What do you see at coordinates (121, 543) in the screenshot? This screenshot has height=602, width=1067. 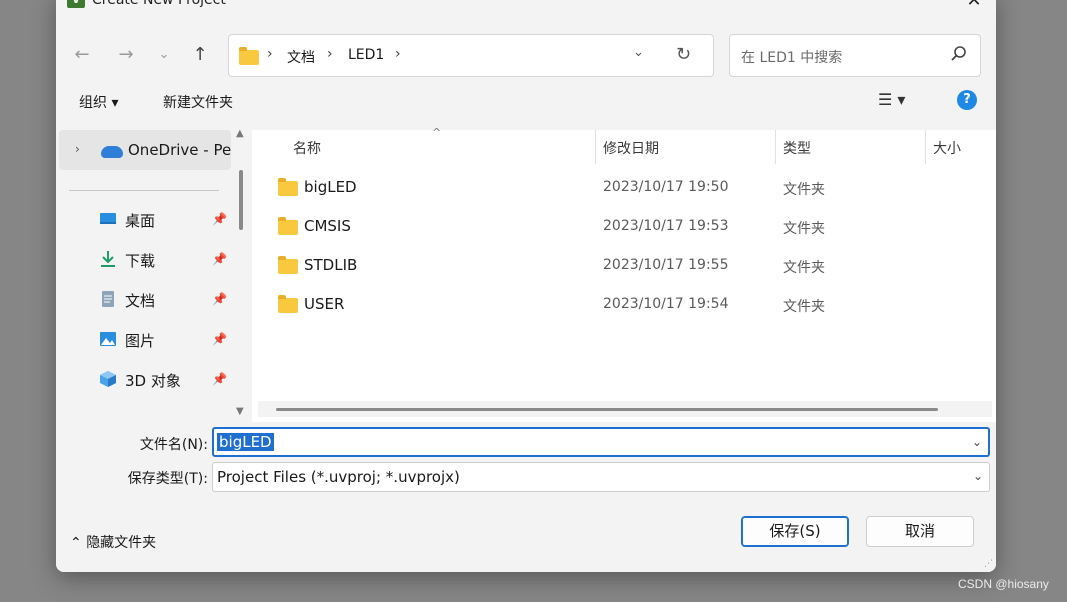 I see `hide-folders-label: 隐藏文件夹` at bounding box center [121, 543].